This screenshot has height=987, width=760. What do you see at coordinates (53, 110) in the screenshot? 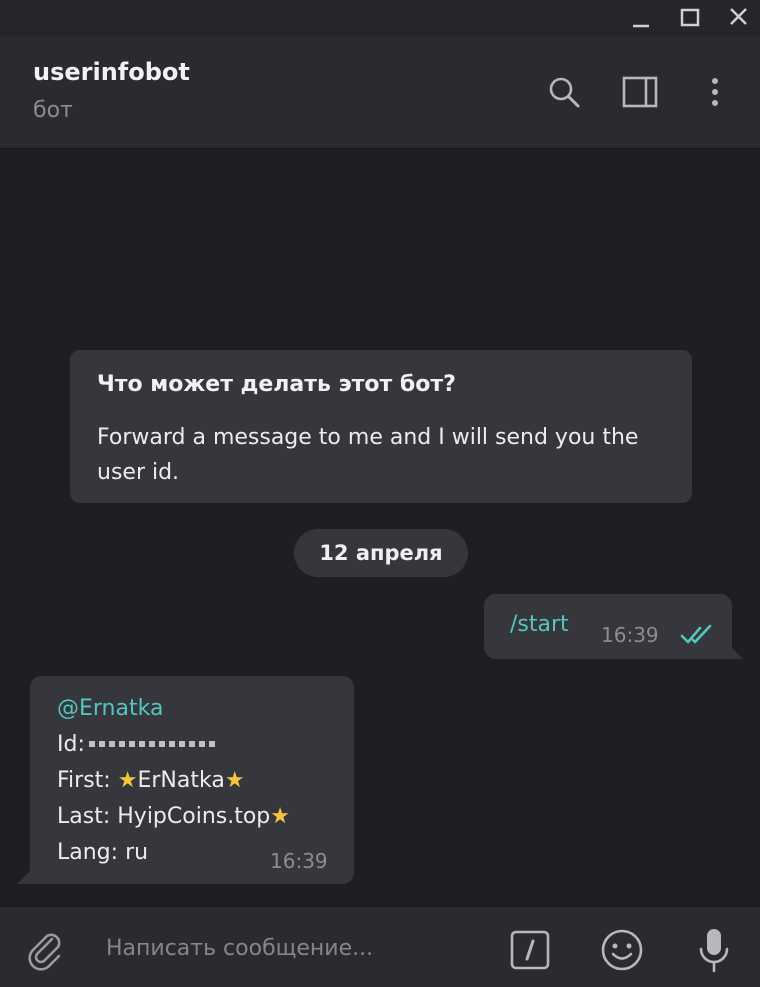
I see `chat-subtitle: бот` at bounding box center [53, 110].